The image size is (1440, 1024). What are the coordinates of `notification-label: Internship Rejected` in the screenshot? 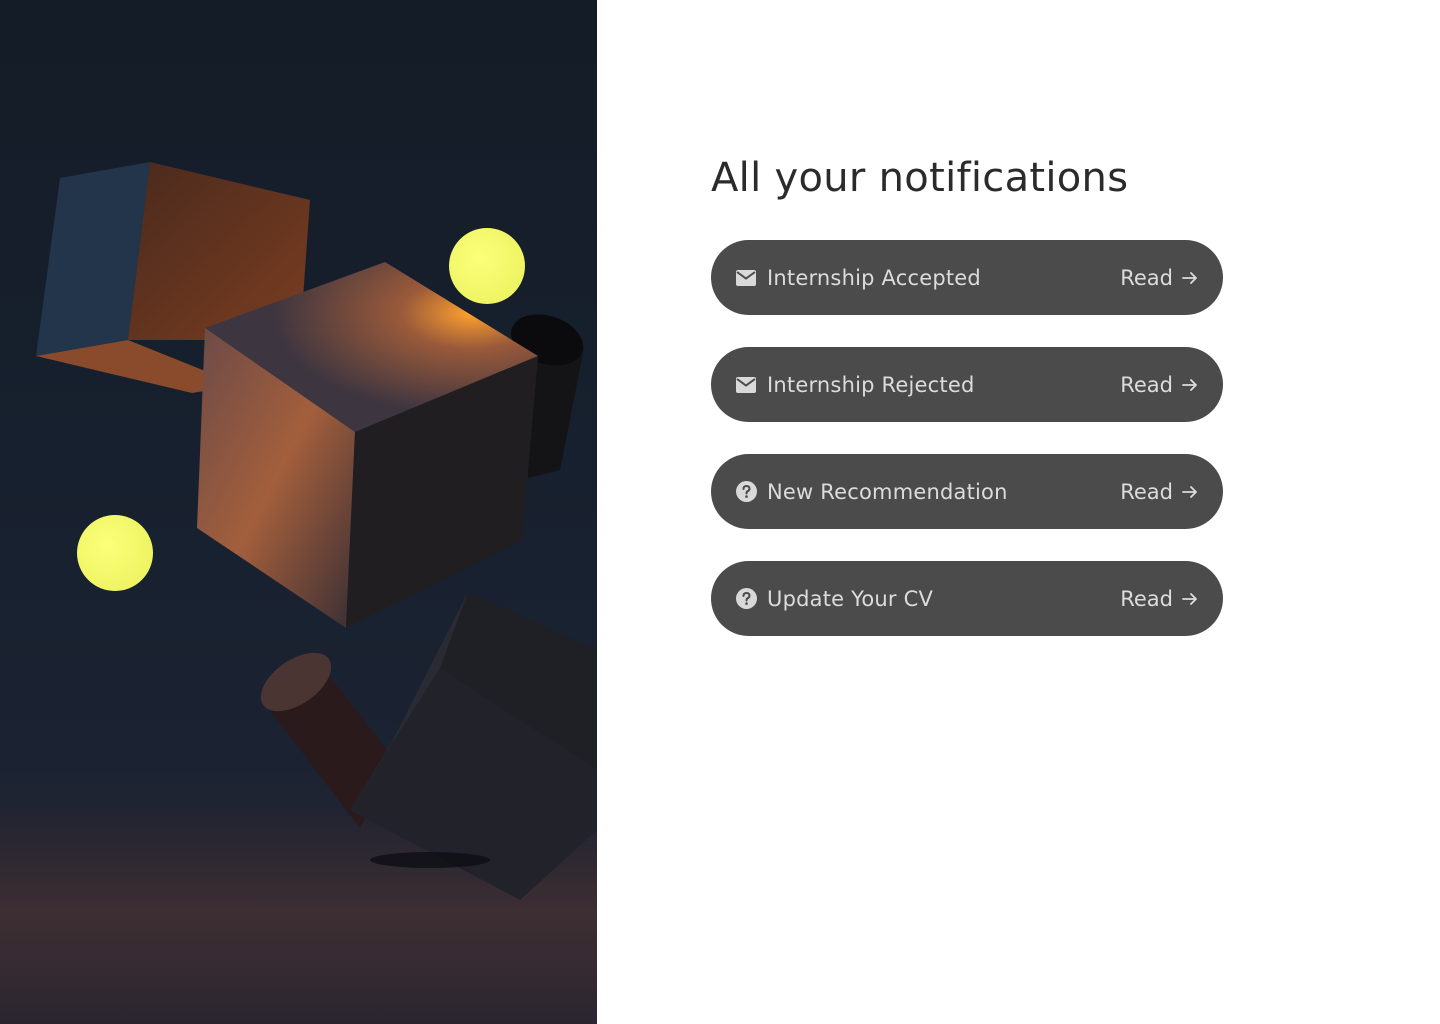 It's located at (871, 384).